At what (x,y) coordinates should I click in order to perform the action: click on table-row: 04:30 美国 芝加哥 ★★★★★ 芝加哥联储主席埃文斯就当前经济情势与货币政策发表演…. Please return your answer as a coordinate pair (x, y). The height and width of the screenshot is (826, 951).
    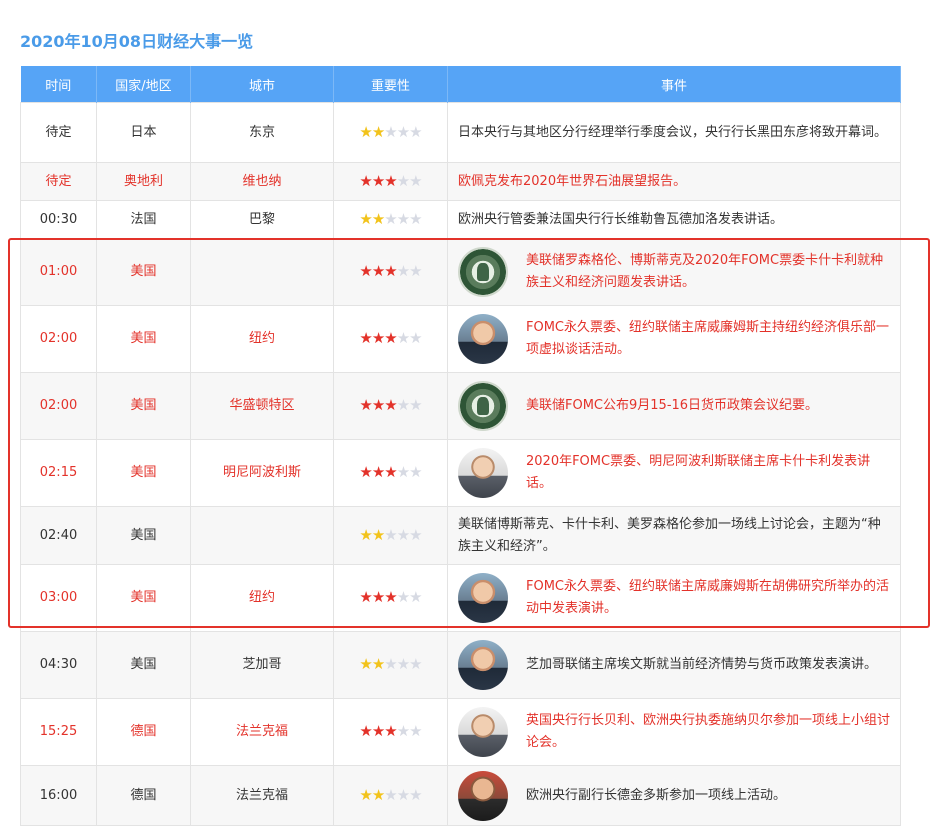
    Looking at the image, I should click on (460, 665).